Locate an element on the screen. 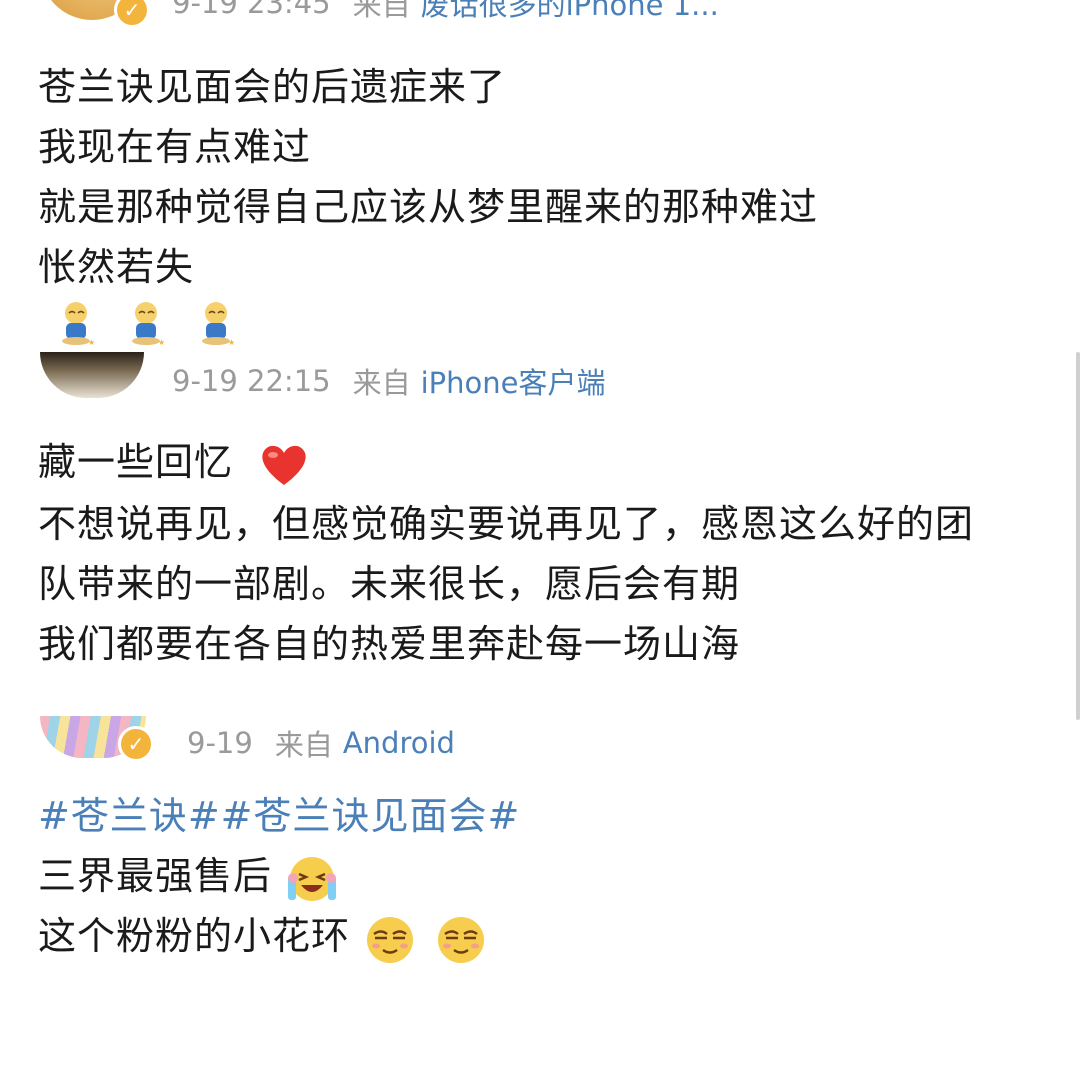 The image size is (1080, 1079). post-text-line: 就是那种觉得自己应该从梦里醒来的那种难过 is located at coordinates (428, 207).